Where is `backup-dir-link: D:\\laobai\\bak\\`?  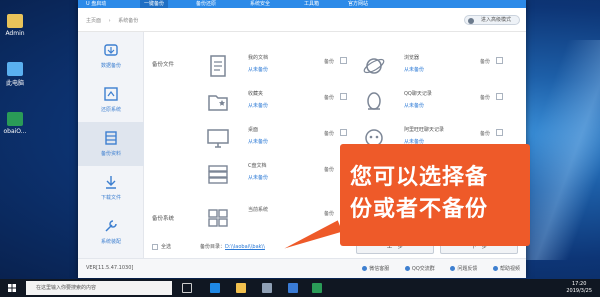 backup-dir-link: D:\\laobai\\bak\\ is located at coordinates (245, 247).